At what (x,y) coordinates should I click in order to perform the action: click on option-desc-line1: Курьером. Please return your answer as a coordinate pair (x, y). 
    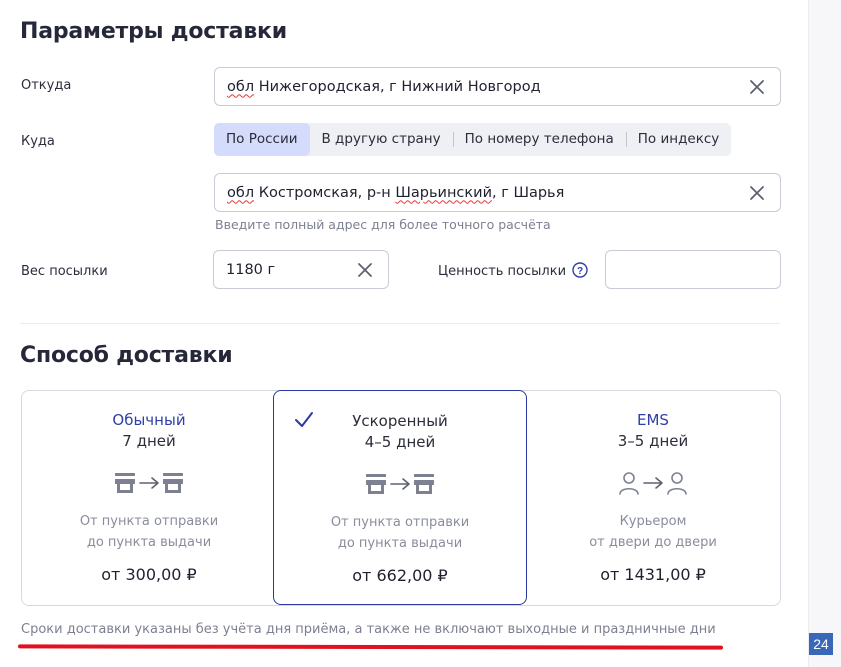
    Looking at the image, I should click on (653, 521).